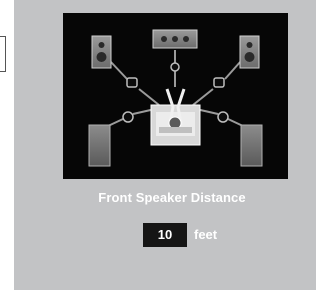  I want to click on adjacent-panel-edge, so click(3, 54).